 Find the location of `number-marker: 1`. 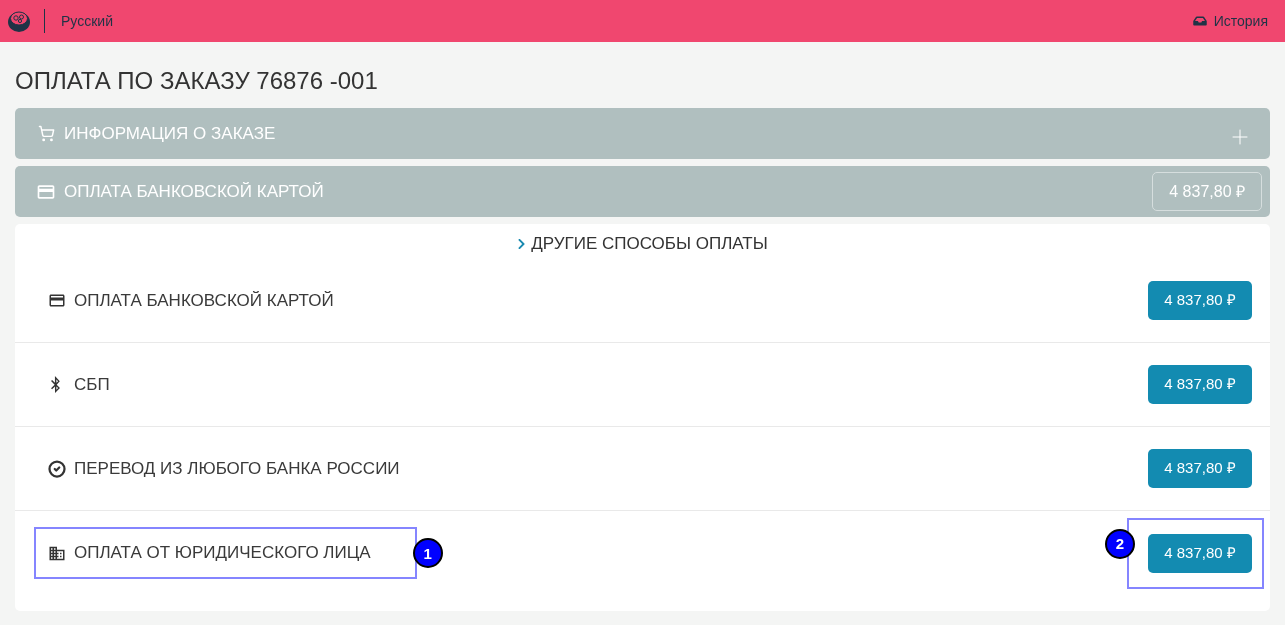

number-marker: 1 is located at coordinates (427, 553).